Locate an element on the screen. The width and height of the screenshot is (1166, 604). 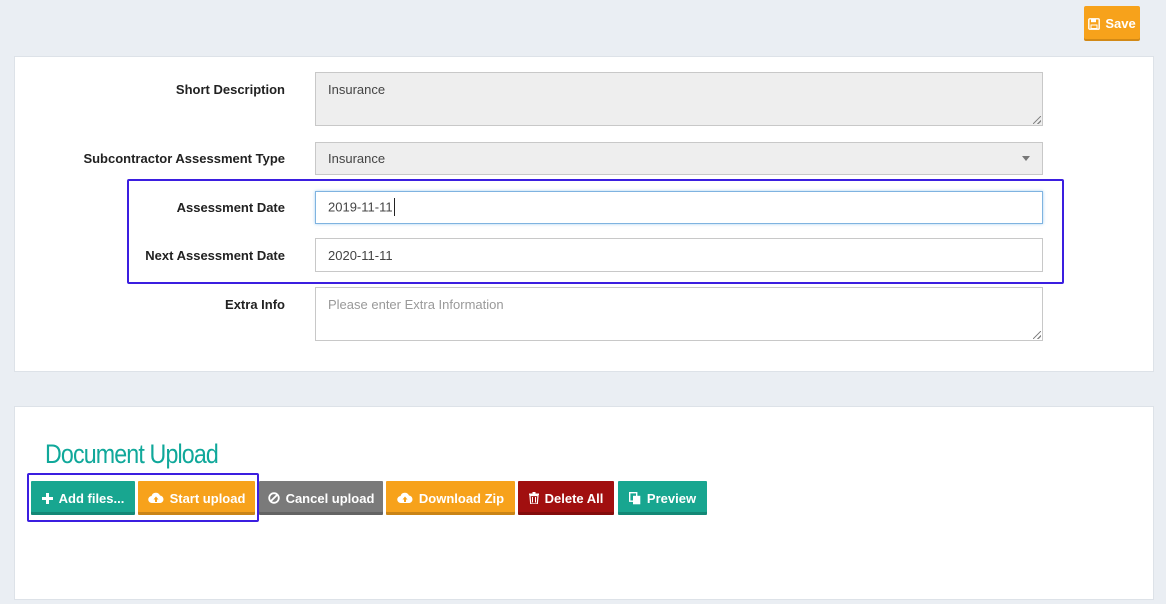
short-description-value: Insurance is located at coordinates (357, 89).